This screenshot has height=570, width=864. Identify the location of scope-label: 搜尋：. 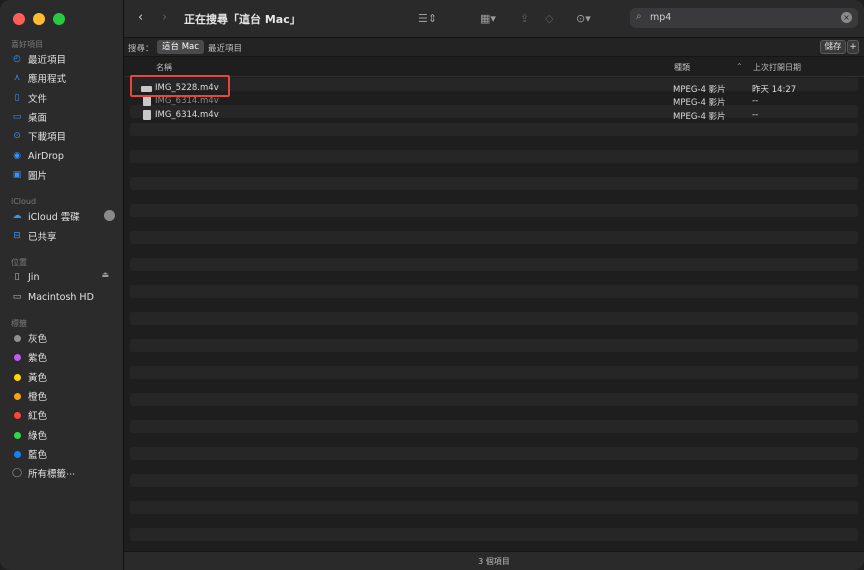
(141, 49).